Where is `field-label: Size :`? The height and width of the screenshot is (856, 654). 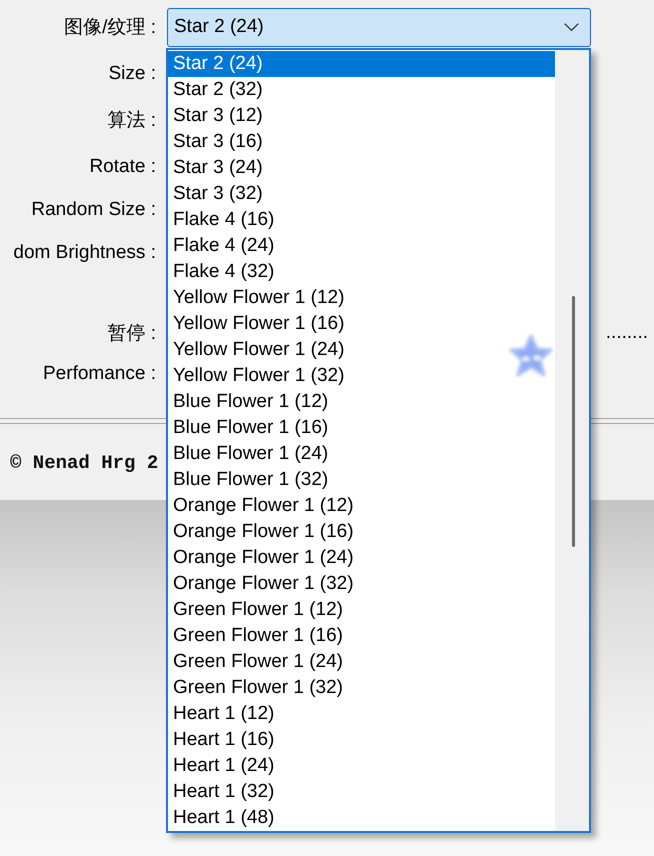 field-label: Size : is located at coordinates (132, 74).